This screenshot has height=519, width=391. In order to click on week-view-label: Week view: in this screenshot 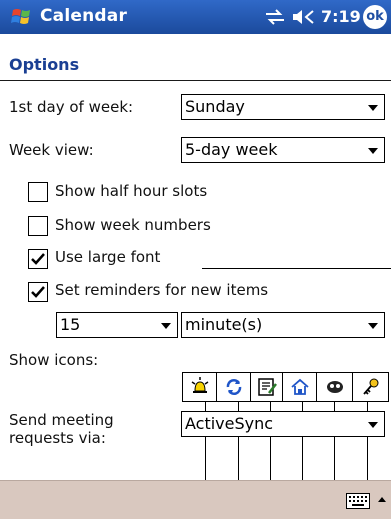, I will do `click(51, 150)`.